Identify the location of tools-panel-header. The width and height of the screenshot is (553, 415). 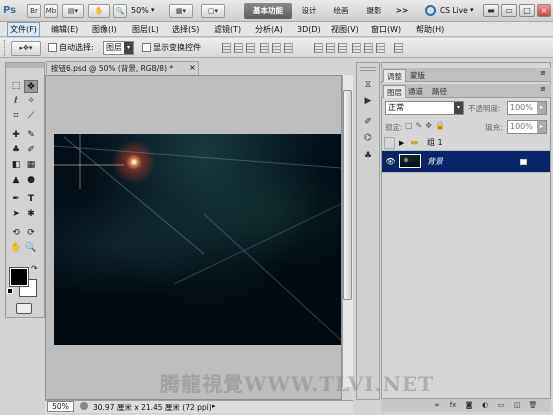
(25, 65).